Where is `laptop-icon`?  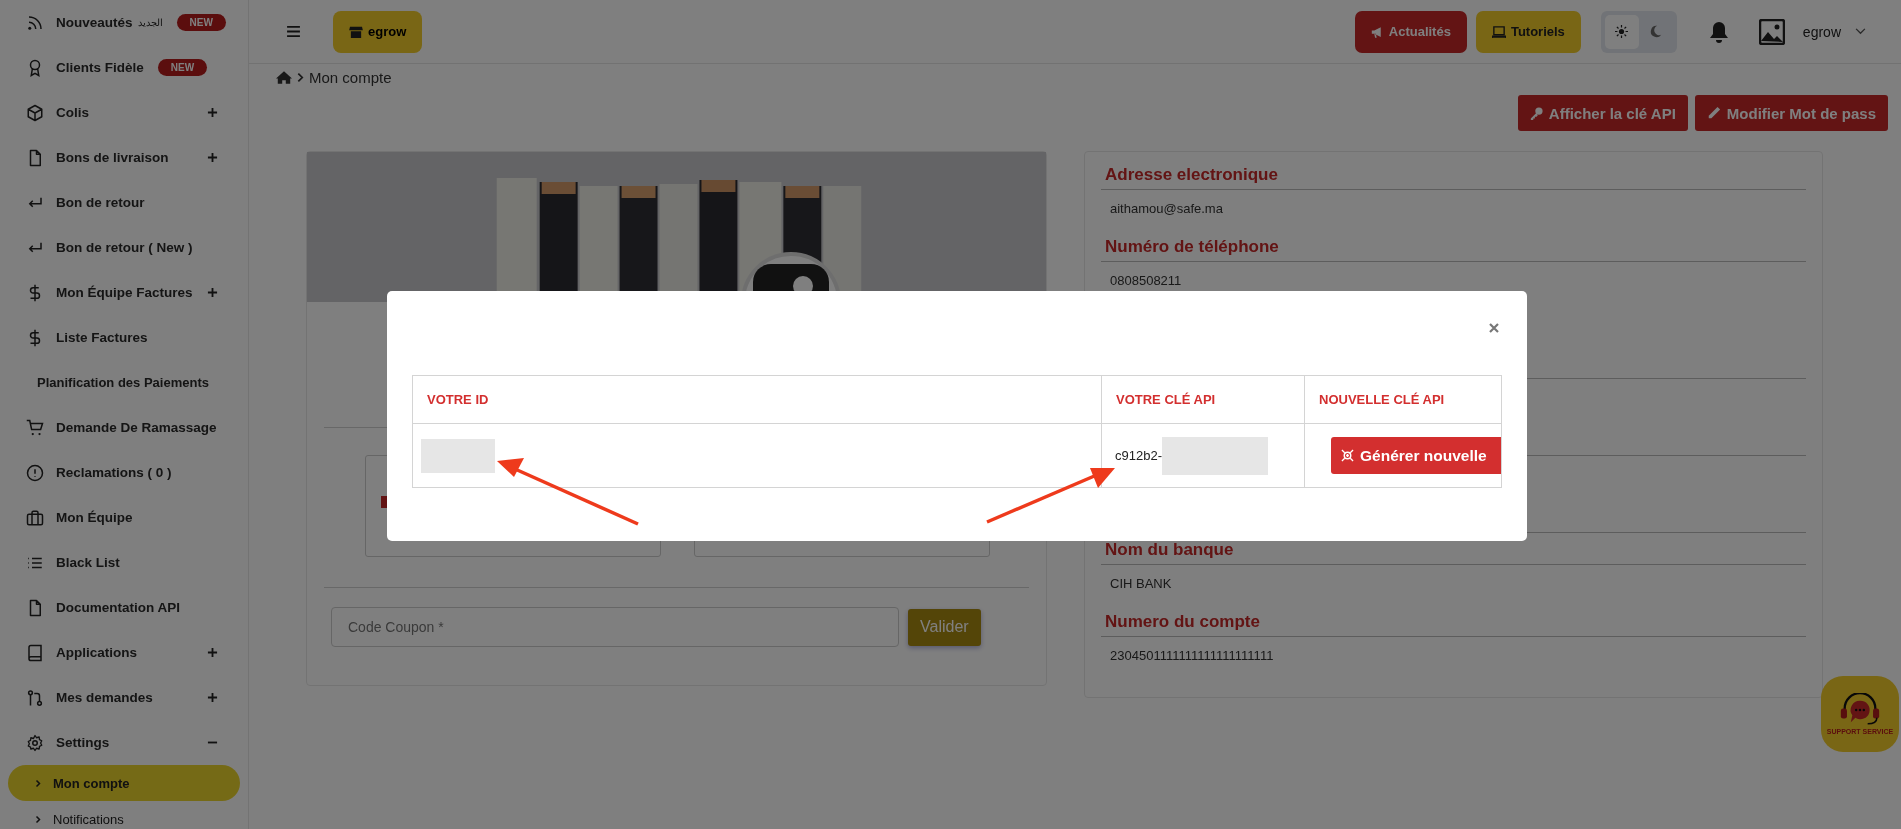
laptop-icon is located at coordinates (1498, 31).